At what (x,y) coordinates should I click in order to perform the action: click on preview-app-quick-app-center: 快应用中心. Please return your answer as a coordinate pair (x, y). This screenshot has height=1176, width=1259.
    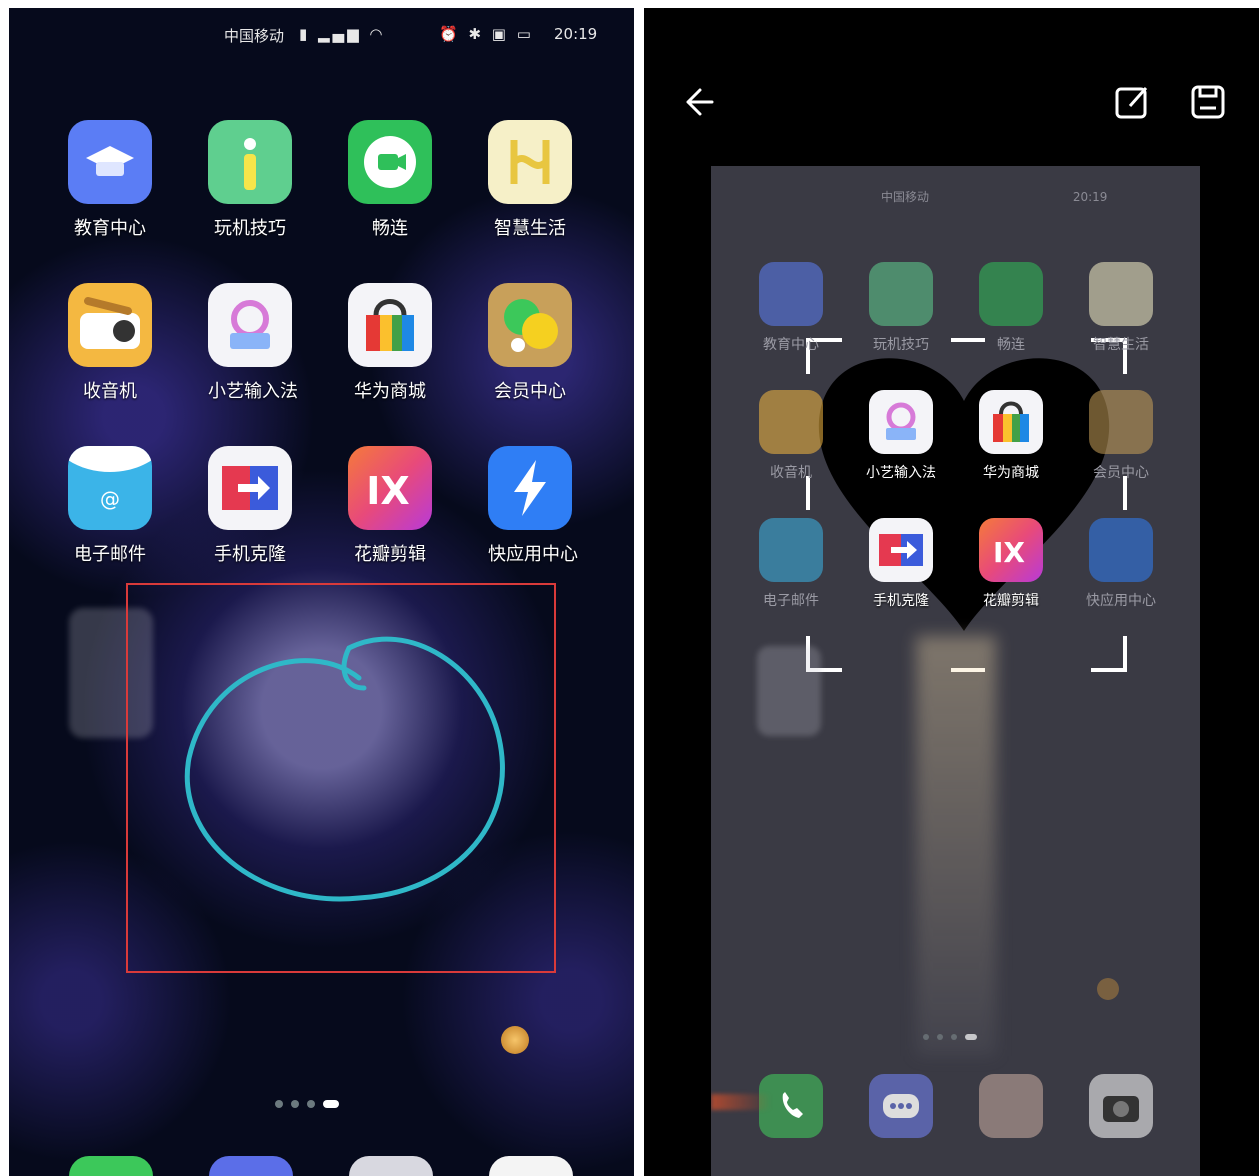
    Looking at the image, I should click on (1121, 564).